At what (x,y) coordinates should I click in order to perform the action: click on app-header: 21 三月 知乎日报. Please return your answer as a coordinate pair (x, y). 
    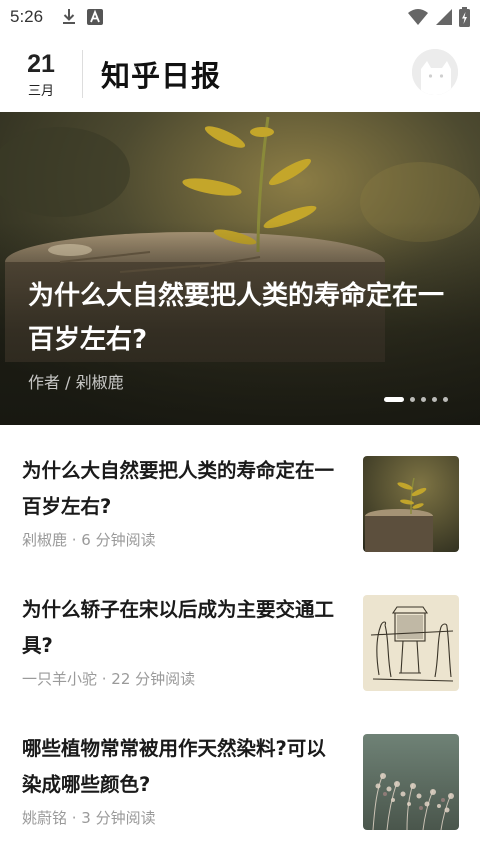
    Looking at the image, I should click on (240, 74).